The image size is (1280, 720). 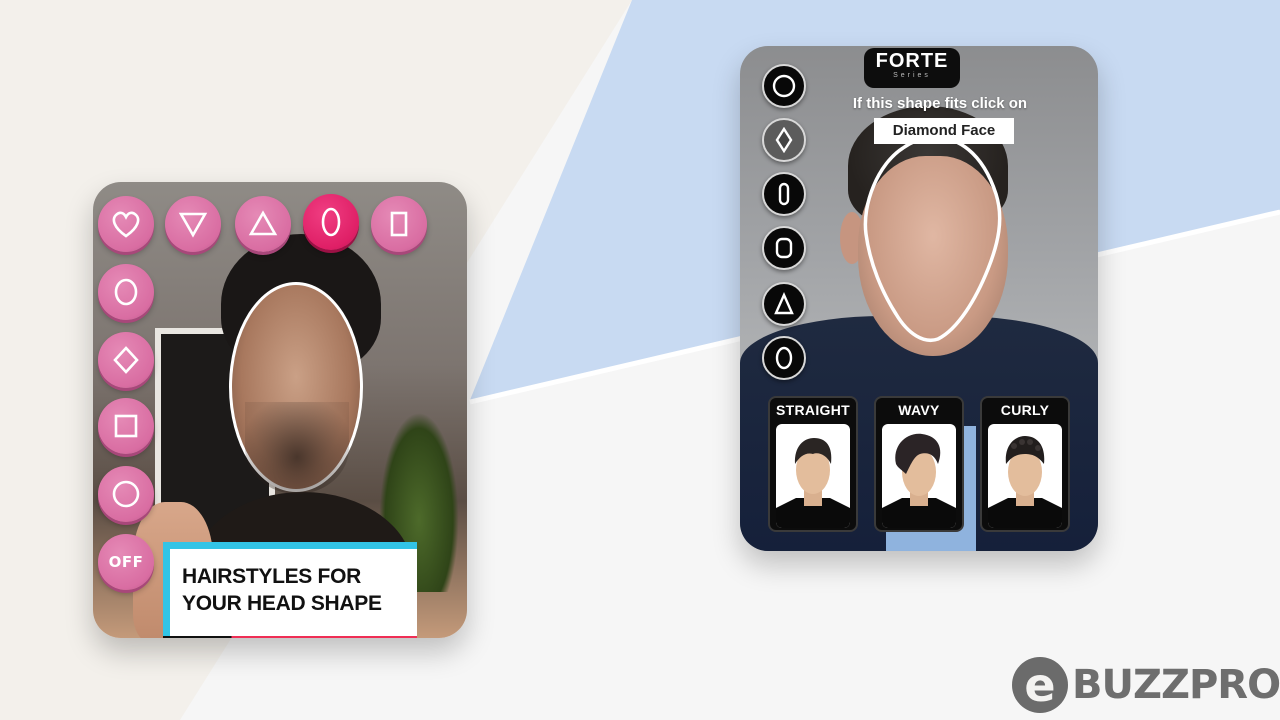 I want to click on logo-e-icon: e, so click(x=1040, y=685).